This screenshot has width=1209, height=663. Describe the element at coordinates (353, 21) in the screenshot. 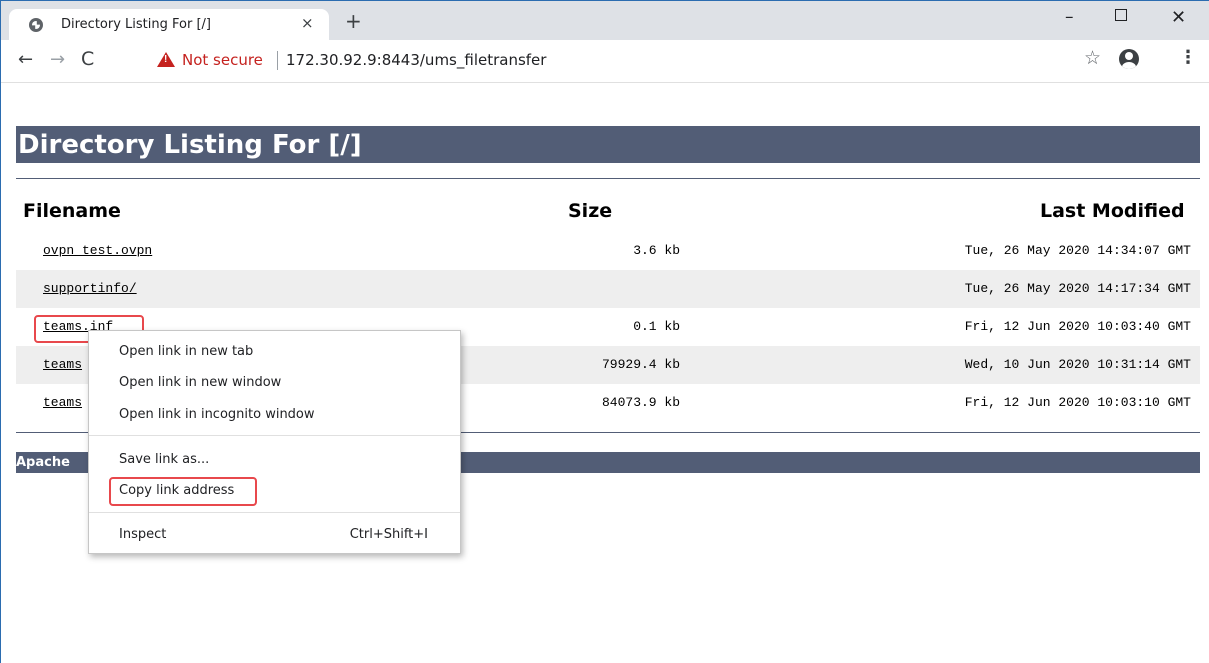

I see `new-tab-button: +` at that location.